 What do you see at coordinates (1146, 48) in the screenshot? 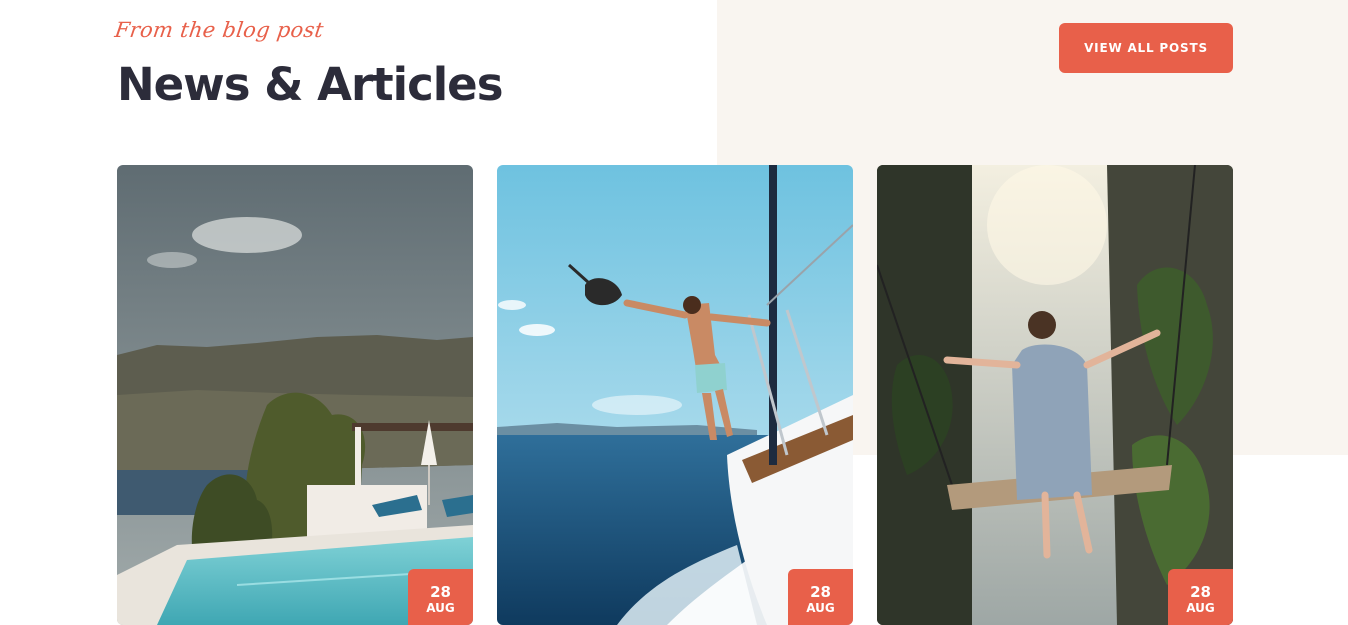
I see `view-all-posts-button: VIEW ALL POSTS` at bounding box center [1146, 48].